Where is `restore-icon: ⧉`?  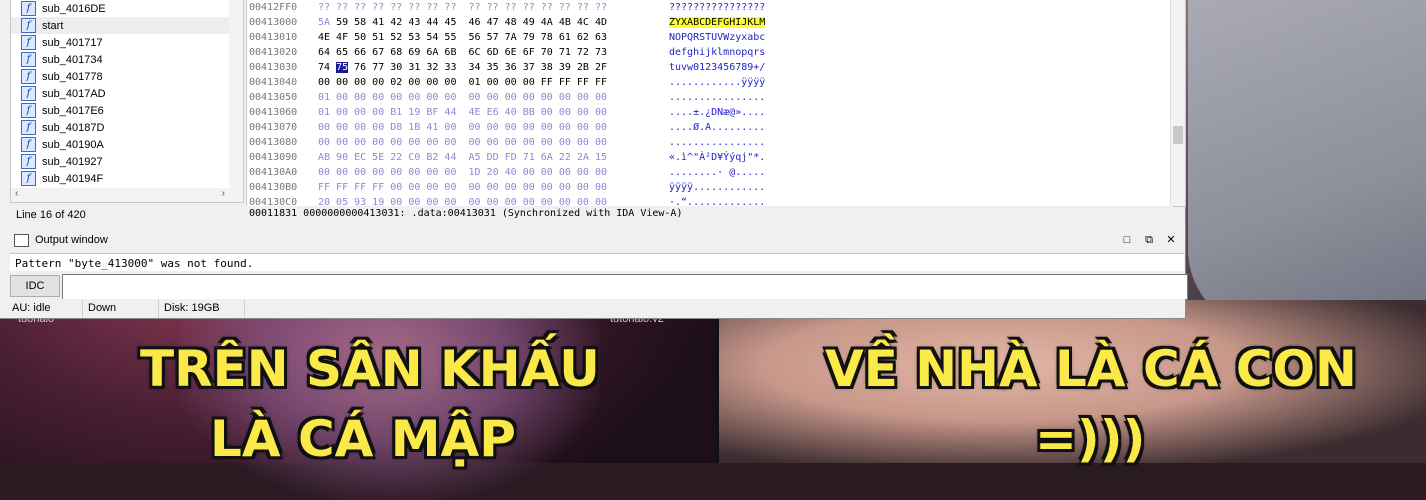 restore-icon: ⧉ is located at coordinates (1149, 240).